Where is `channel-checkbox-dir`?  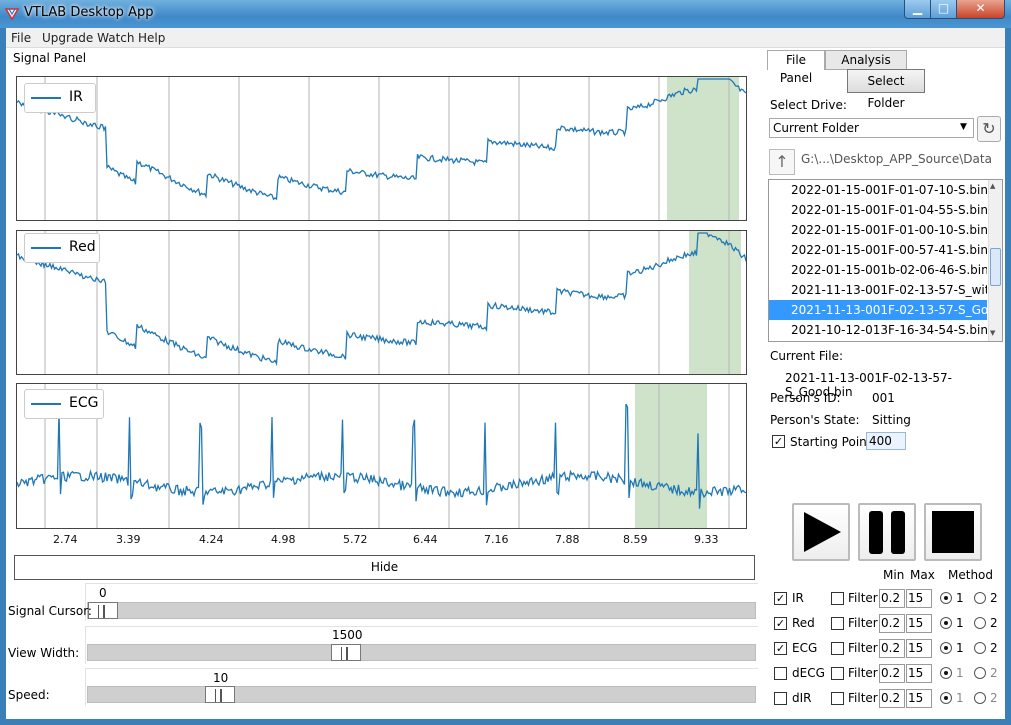 channel-checkbox-dir is located at coordinates (780, 698).